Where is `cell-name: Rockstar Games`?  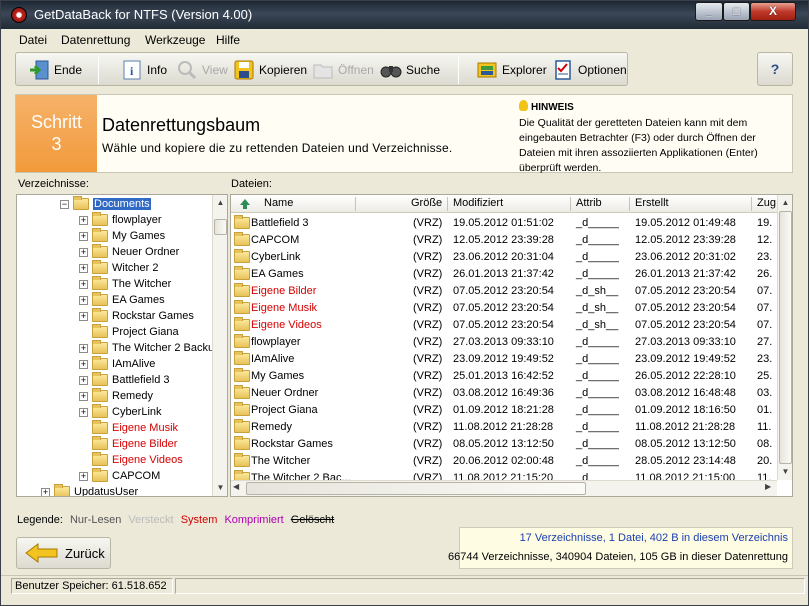
cell-name: Rockstar Games is located at coordinates (292, 444).